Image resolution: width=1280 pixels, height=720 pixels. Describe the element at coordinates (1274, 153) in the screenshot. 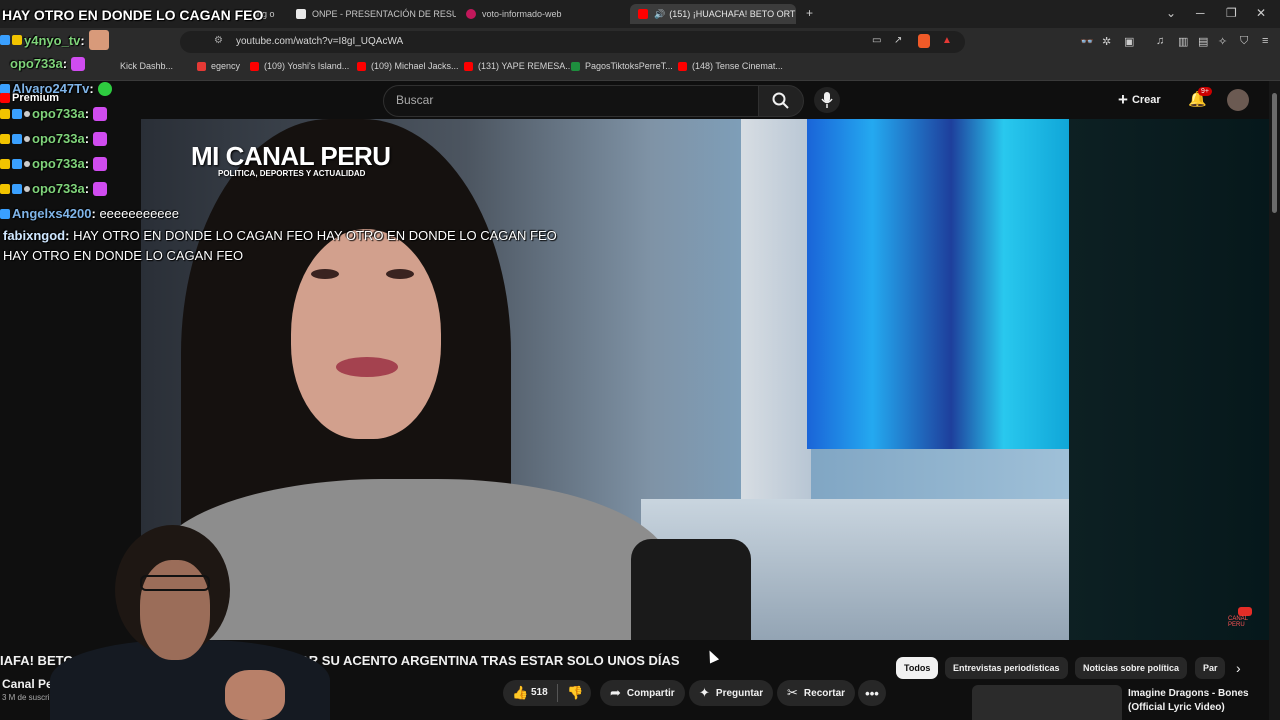

I see `scrollbar-thumb` at that location.